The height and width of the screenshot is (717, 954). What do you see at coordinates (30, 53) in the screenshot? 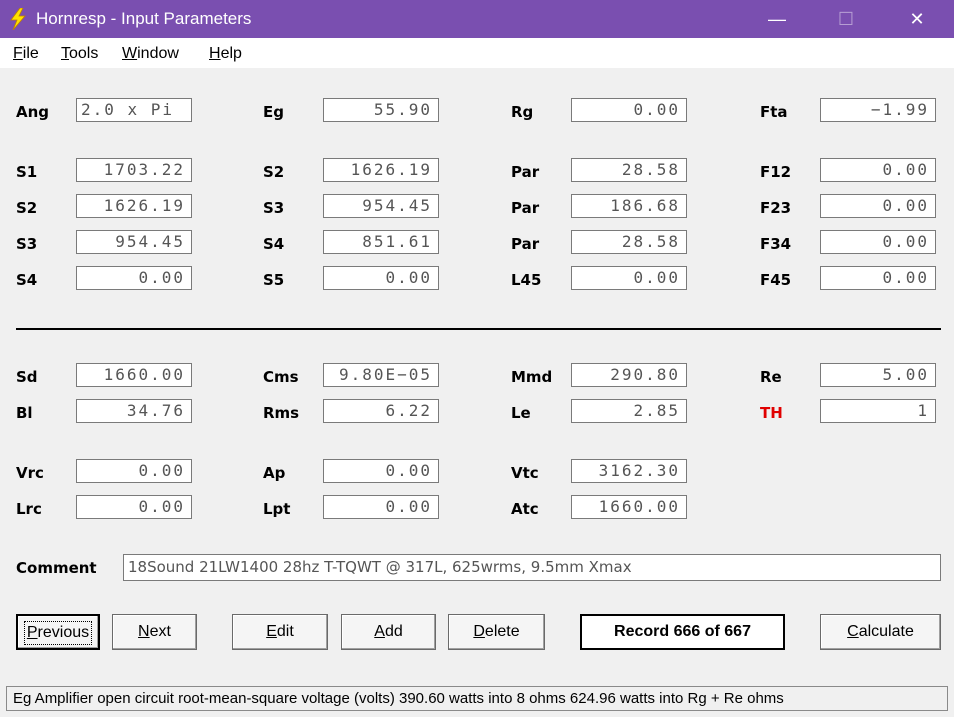
I see `menu-file-label: ile` at bounding box center [30, 53].